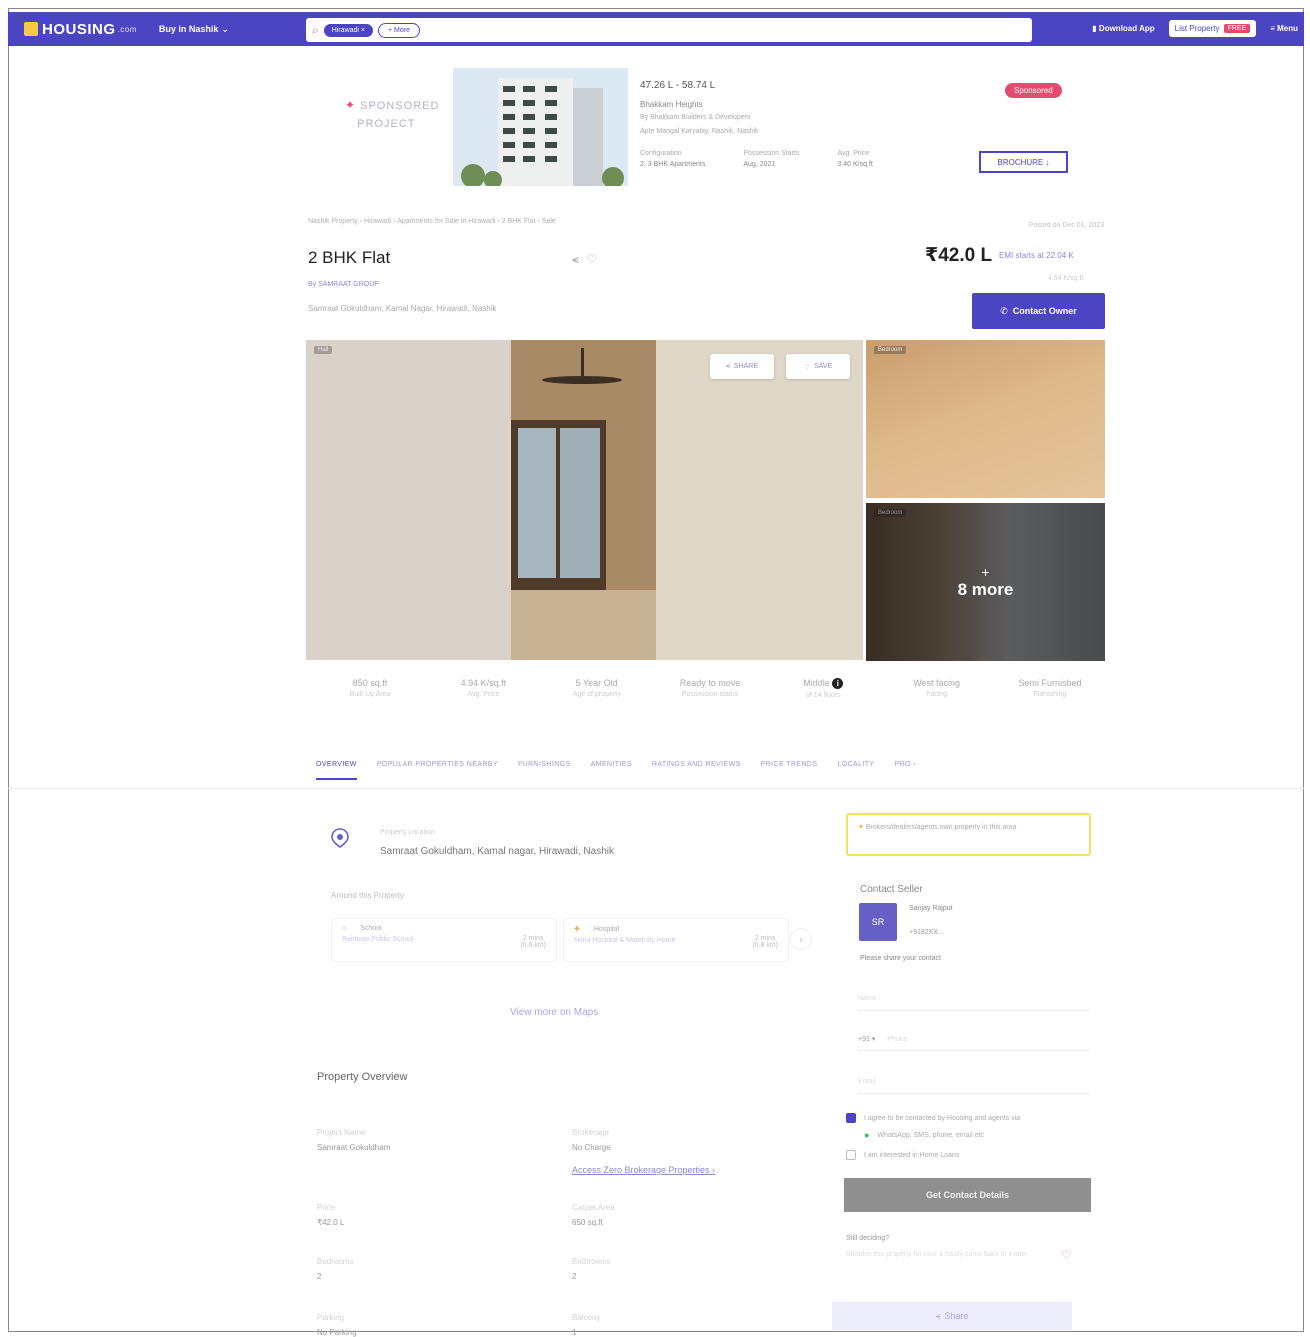 Image resolution: width=1310 pixels, height=1337 pixels. What do you see at coordinates (370, 694) in the screenshot?
I see `highlight-label: Built Up Area` at bounding box center [370, 694].